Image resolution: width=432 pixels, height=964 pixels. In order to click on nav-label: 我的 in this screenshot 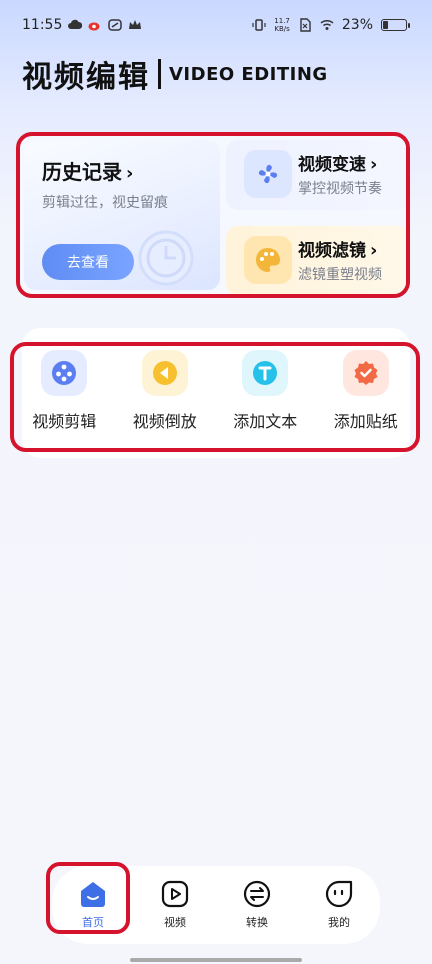, I will do `click(339, 922)`.